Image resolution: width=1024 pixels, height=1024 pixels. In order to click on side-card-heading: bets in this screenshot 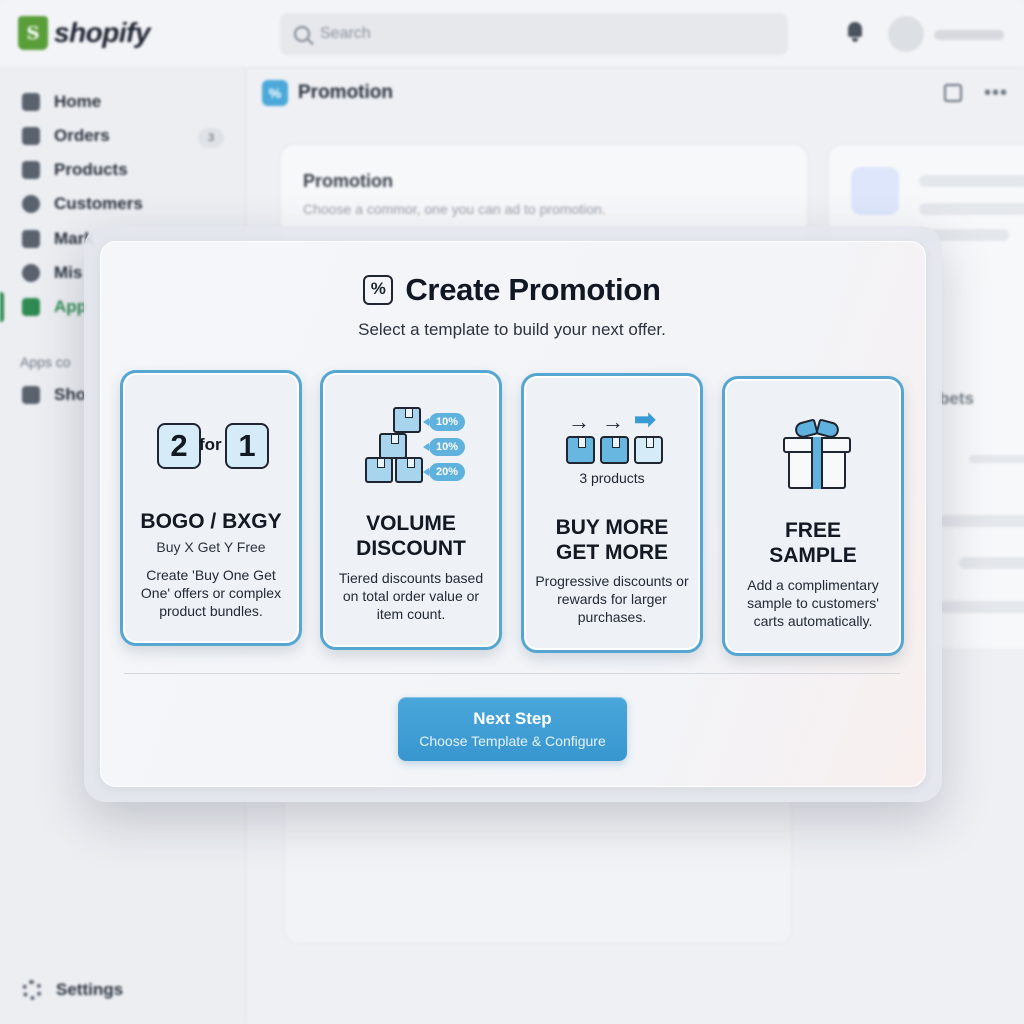, I will do `click(956, 398)`.